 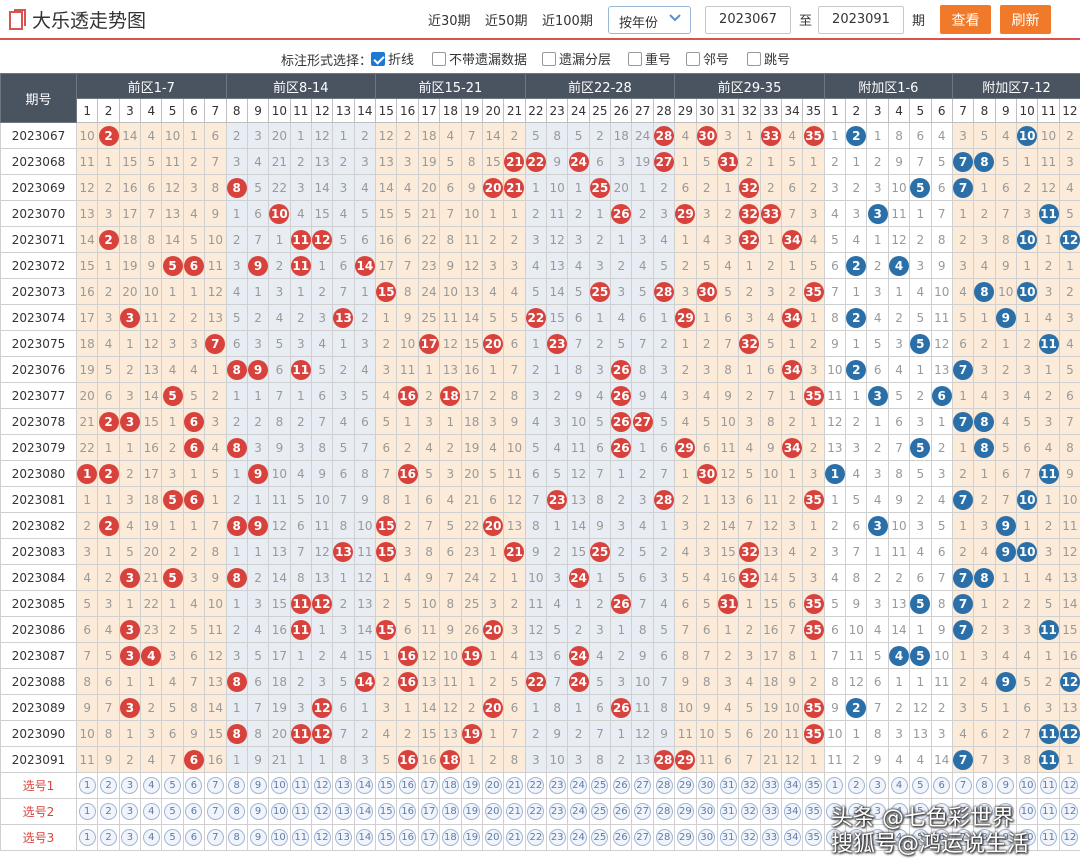 I want to click on pick-cell: 16, so click(x=407, y=785).